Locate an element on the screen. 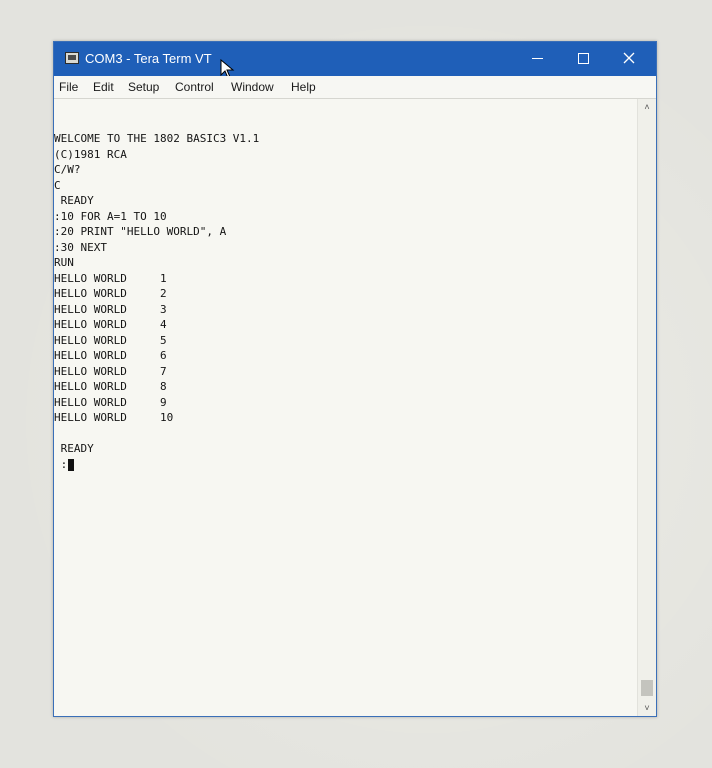 This screenshot has height=768, width=712. terminal-line: :20 PRINT "HELLO WORLD", A is located at coordinates (140, 231).